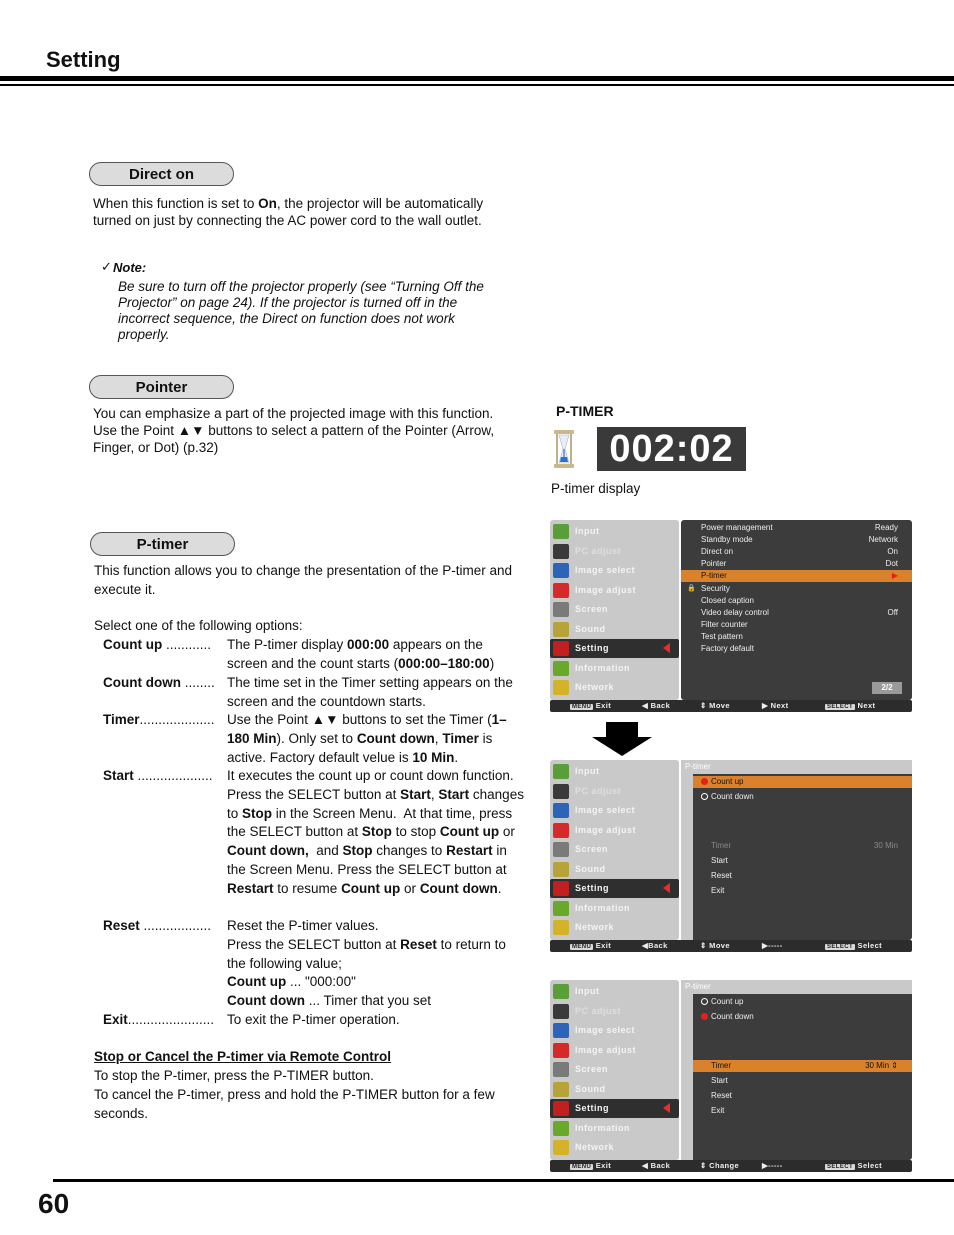 This screenshot has width=954, height=1235. Describe the element at coordinates (503, 1180) in the screenshot. I see `footer-rule` at that location.